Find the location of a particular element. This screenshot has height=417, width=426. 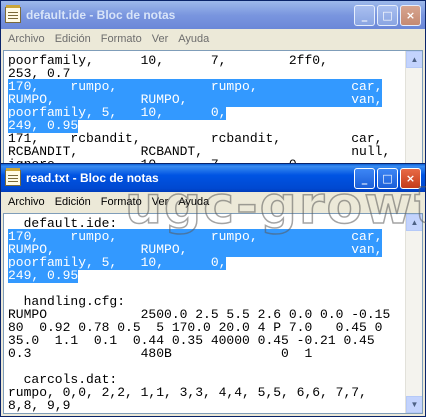

title-bar: read.txt - Bloc de notas _ □ × is located at coordinates (213, 178).